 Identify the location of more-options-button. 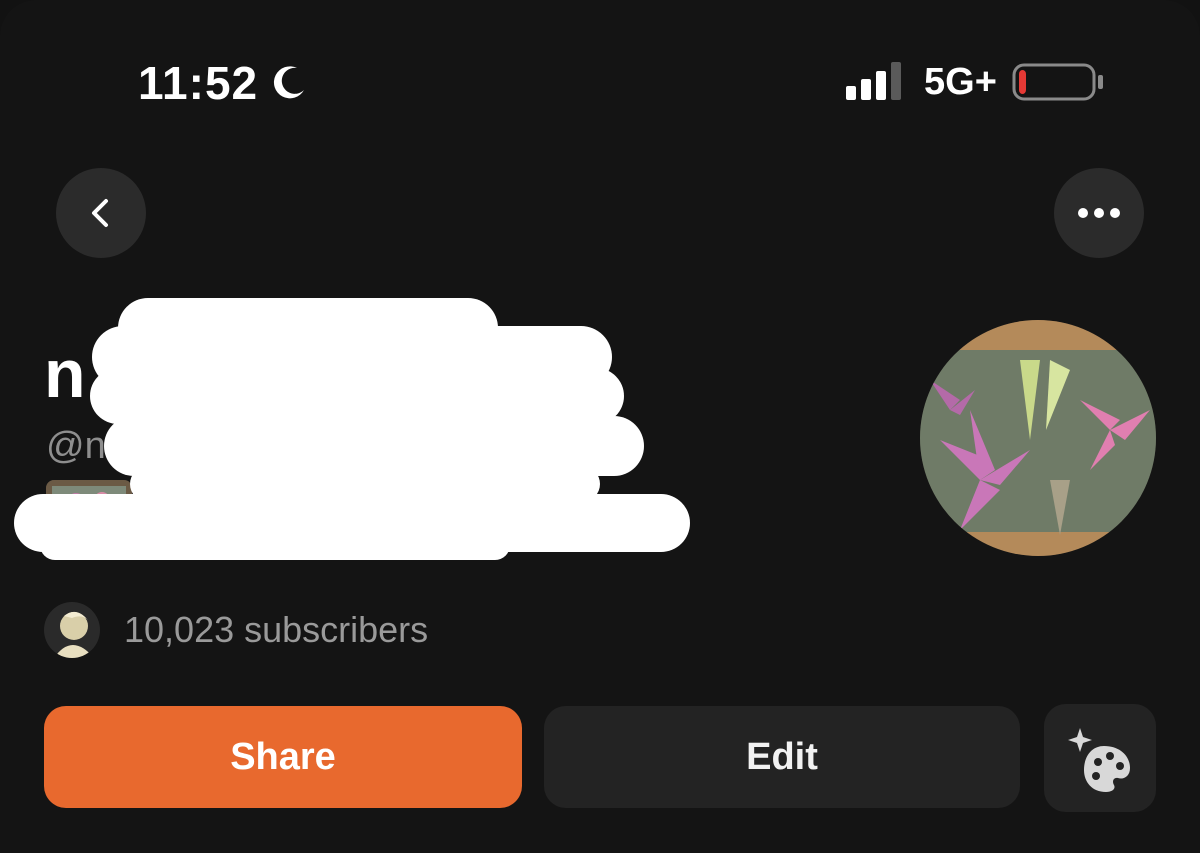
(1099, 213).